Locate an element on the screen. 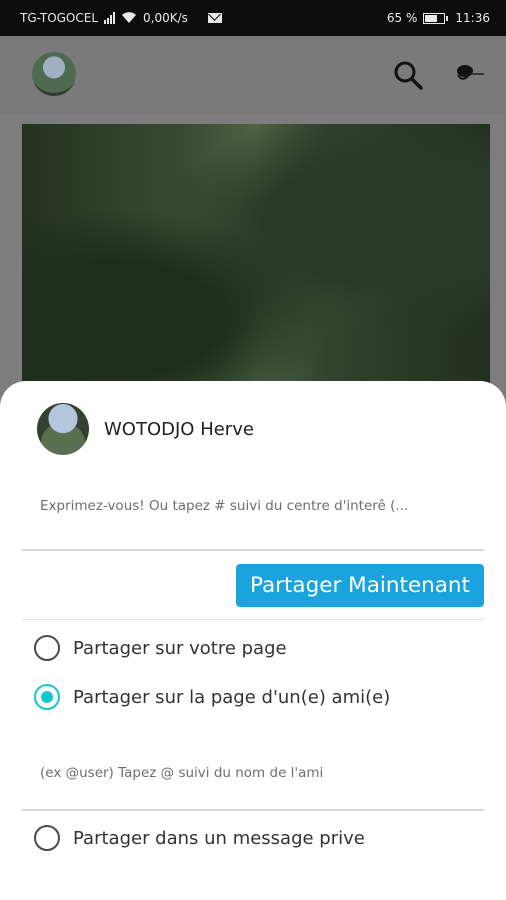 This screenshot has height=900, width=506. search-icon is located at coordinates (408, 75).